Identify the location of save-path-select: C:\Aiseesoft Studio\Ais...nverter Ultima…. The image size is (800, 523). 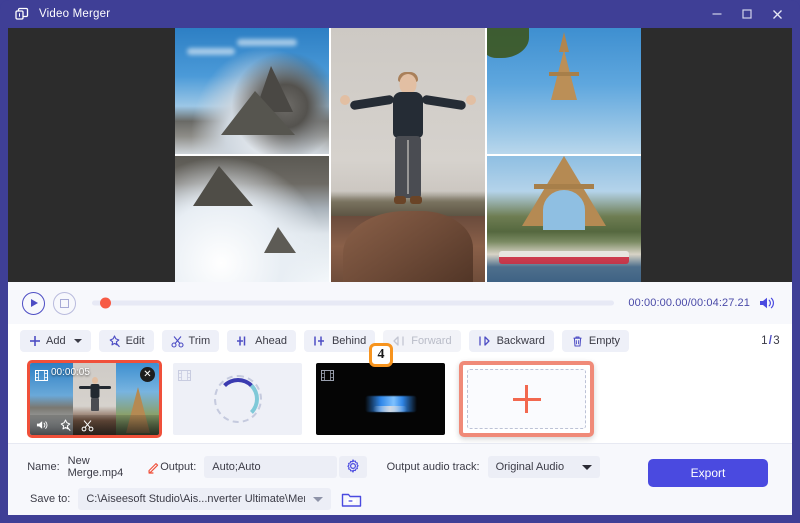
(205, 499).